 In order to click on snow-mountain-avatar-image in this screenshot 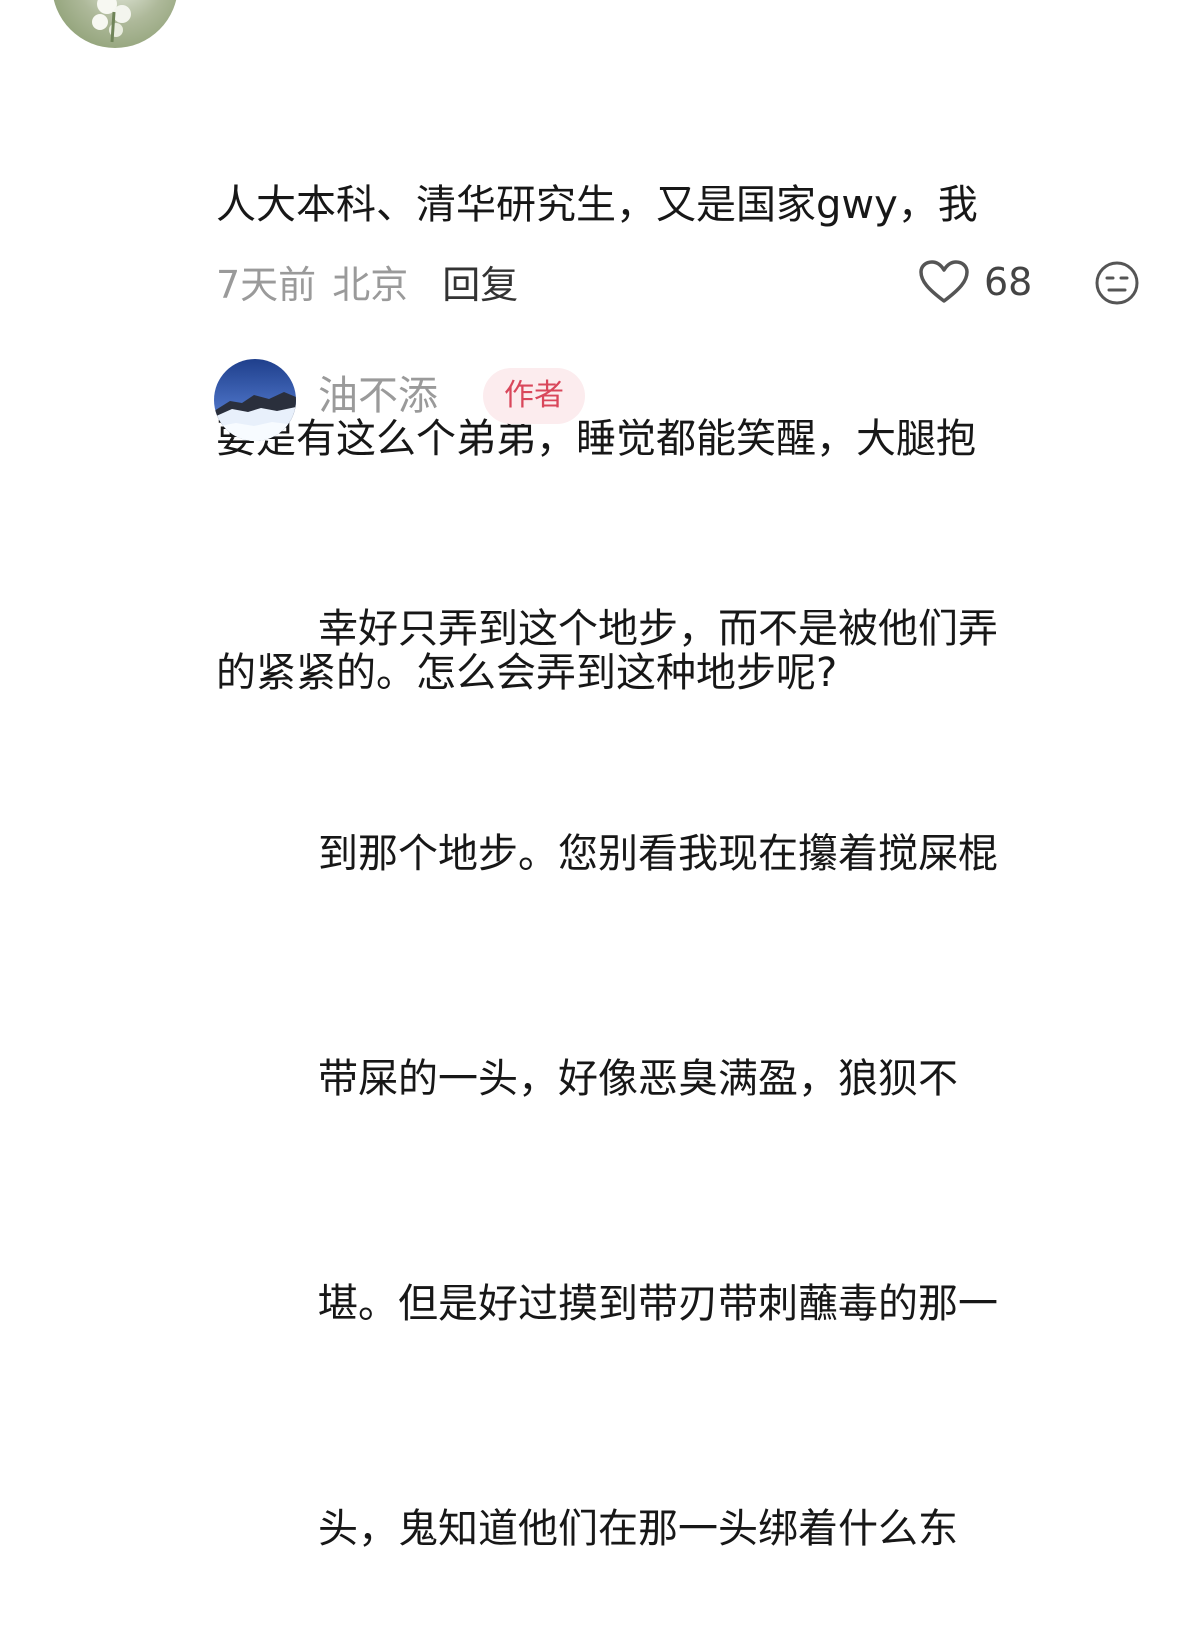, I will do `click(255, 400)`.